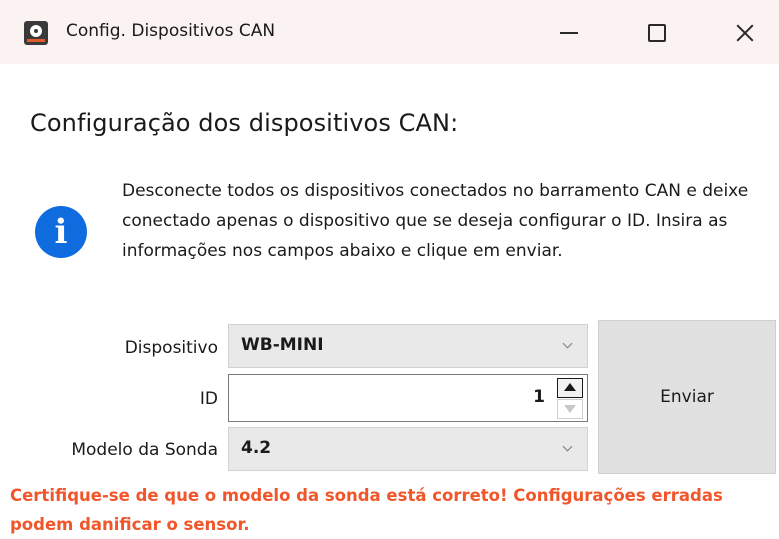 This screenshot has height=539, width=779. I want to click on info-icon: i, so click(61, 232).